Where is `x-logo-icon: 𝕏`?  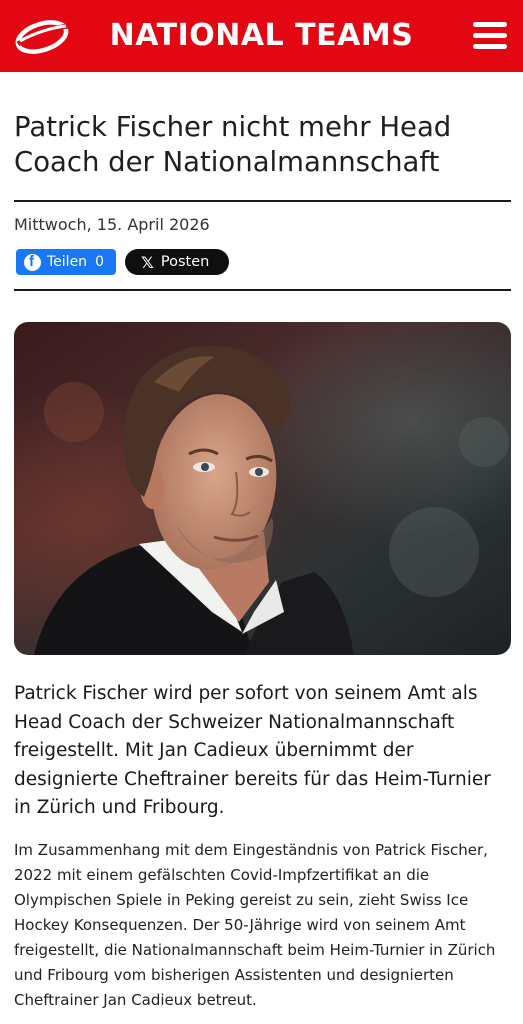
x-logo-icon: 𝕏 is located at coordinates (147, 262).